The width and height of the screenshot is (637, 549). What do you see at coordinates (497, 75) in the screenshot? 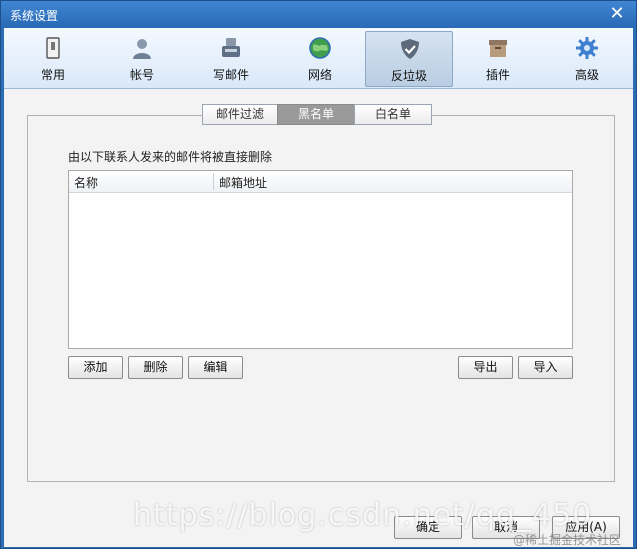
I see `toolbar-item-label: 插件` at bounding box center [497, 75].